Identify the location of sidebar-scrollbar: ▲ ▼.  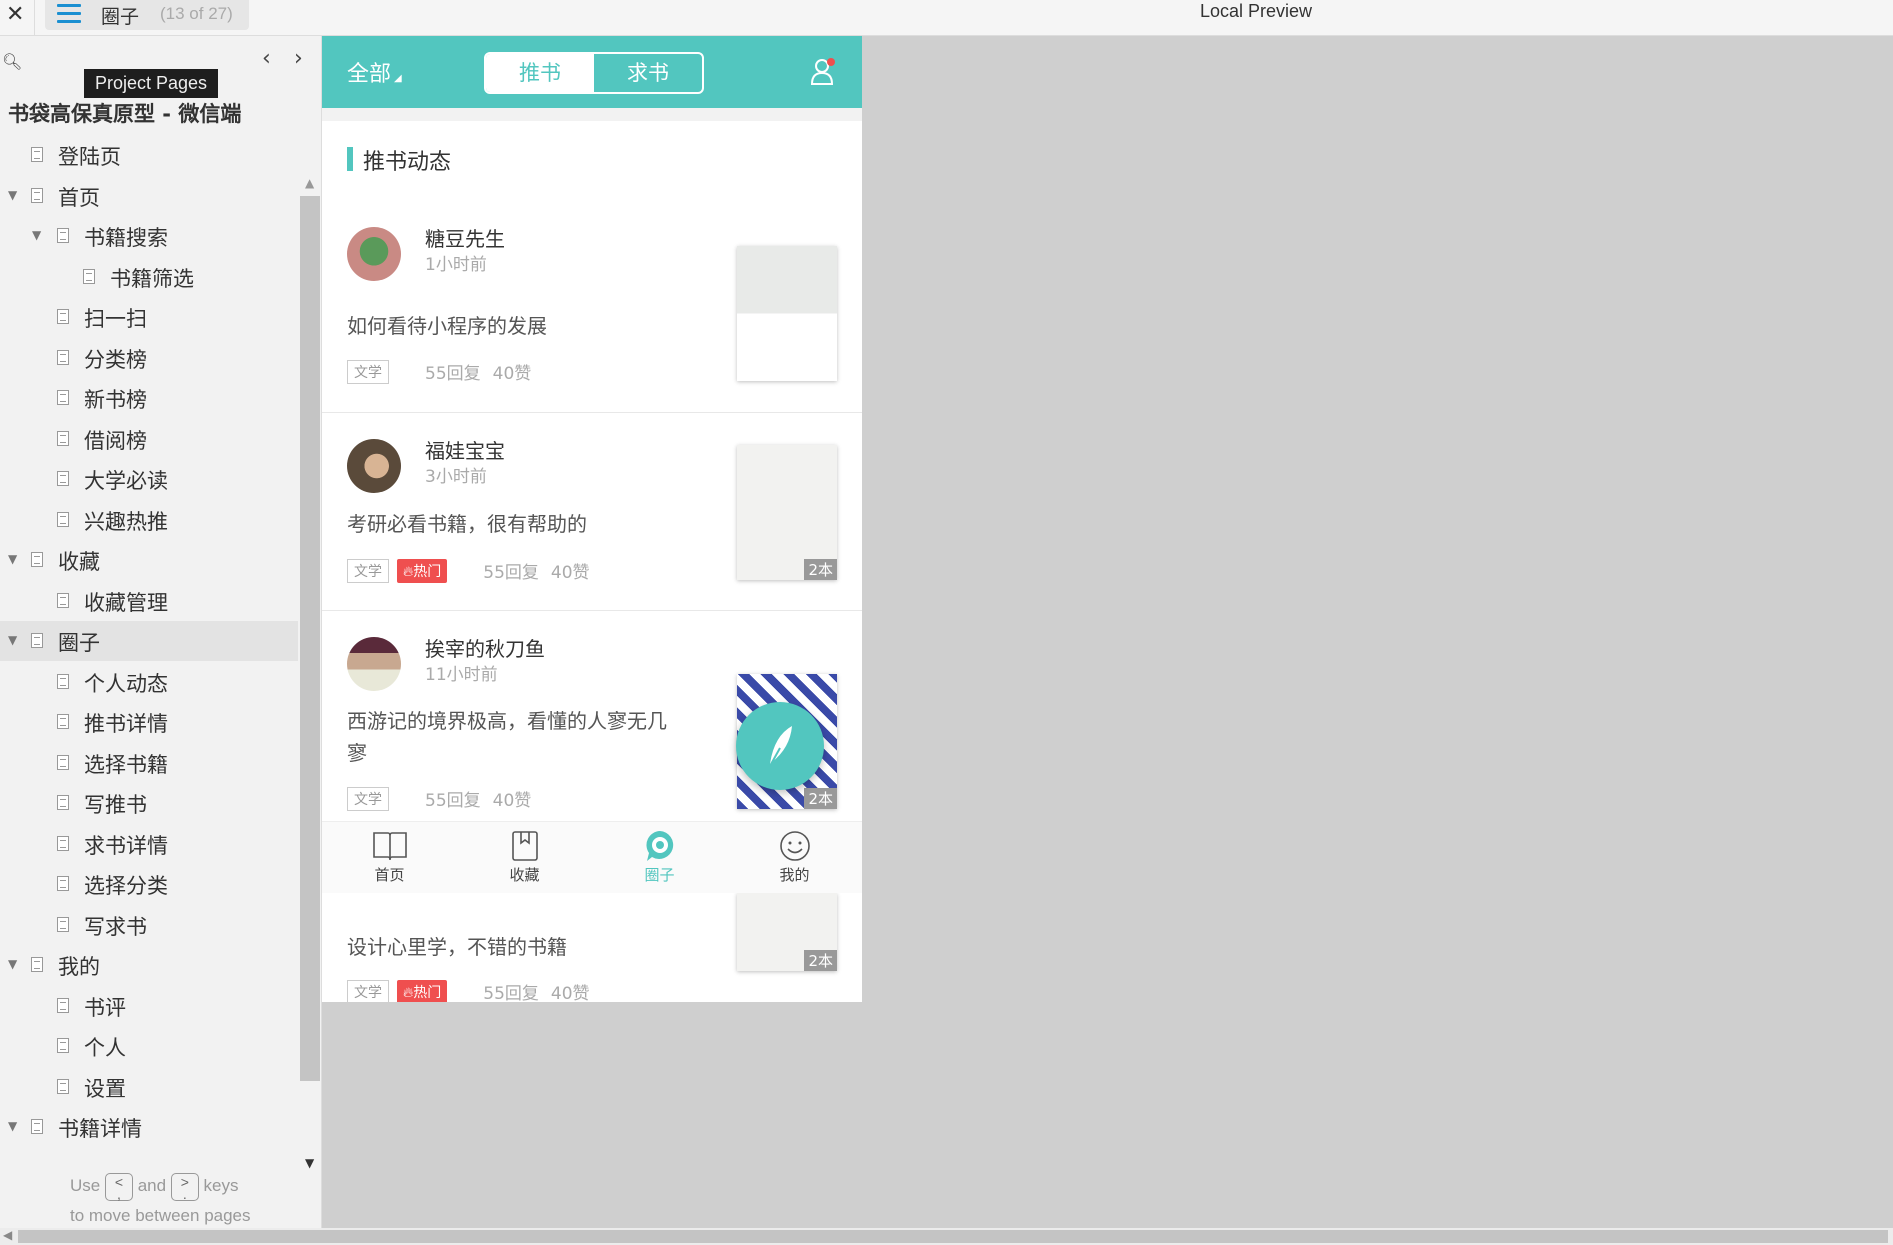
(310, 676).